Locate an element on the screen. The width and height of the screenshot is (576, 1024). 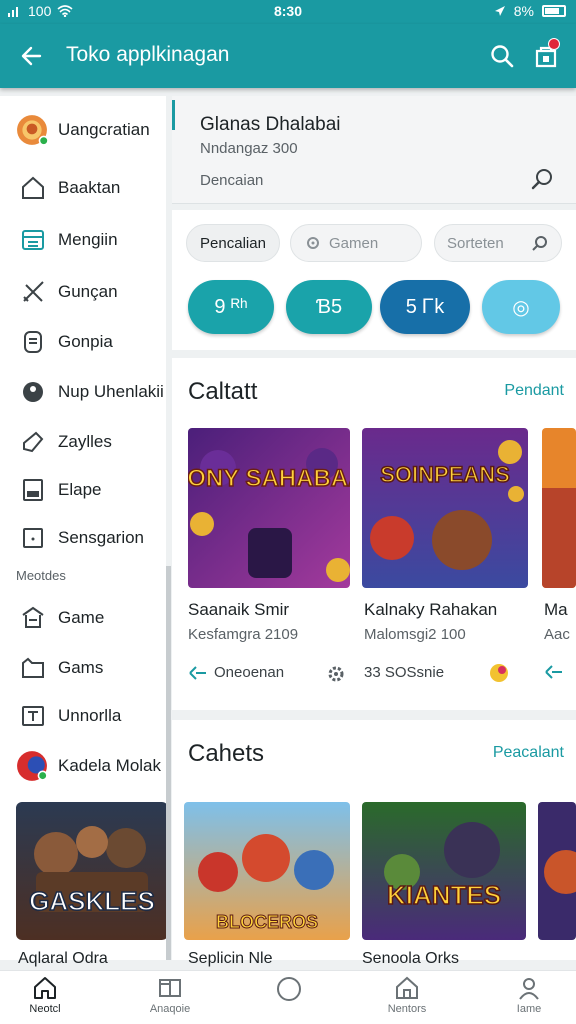
nav-label: Anaqoie is located at coordinates (170, 1009).